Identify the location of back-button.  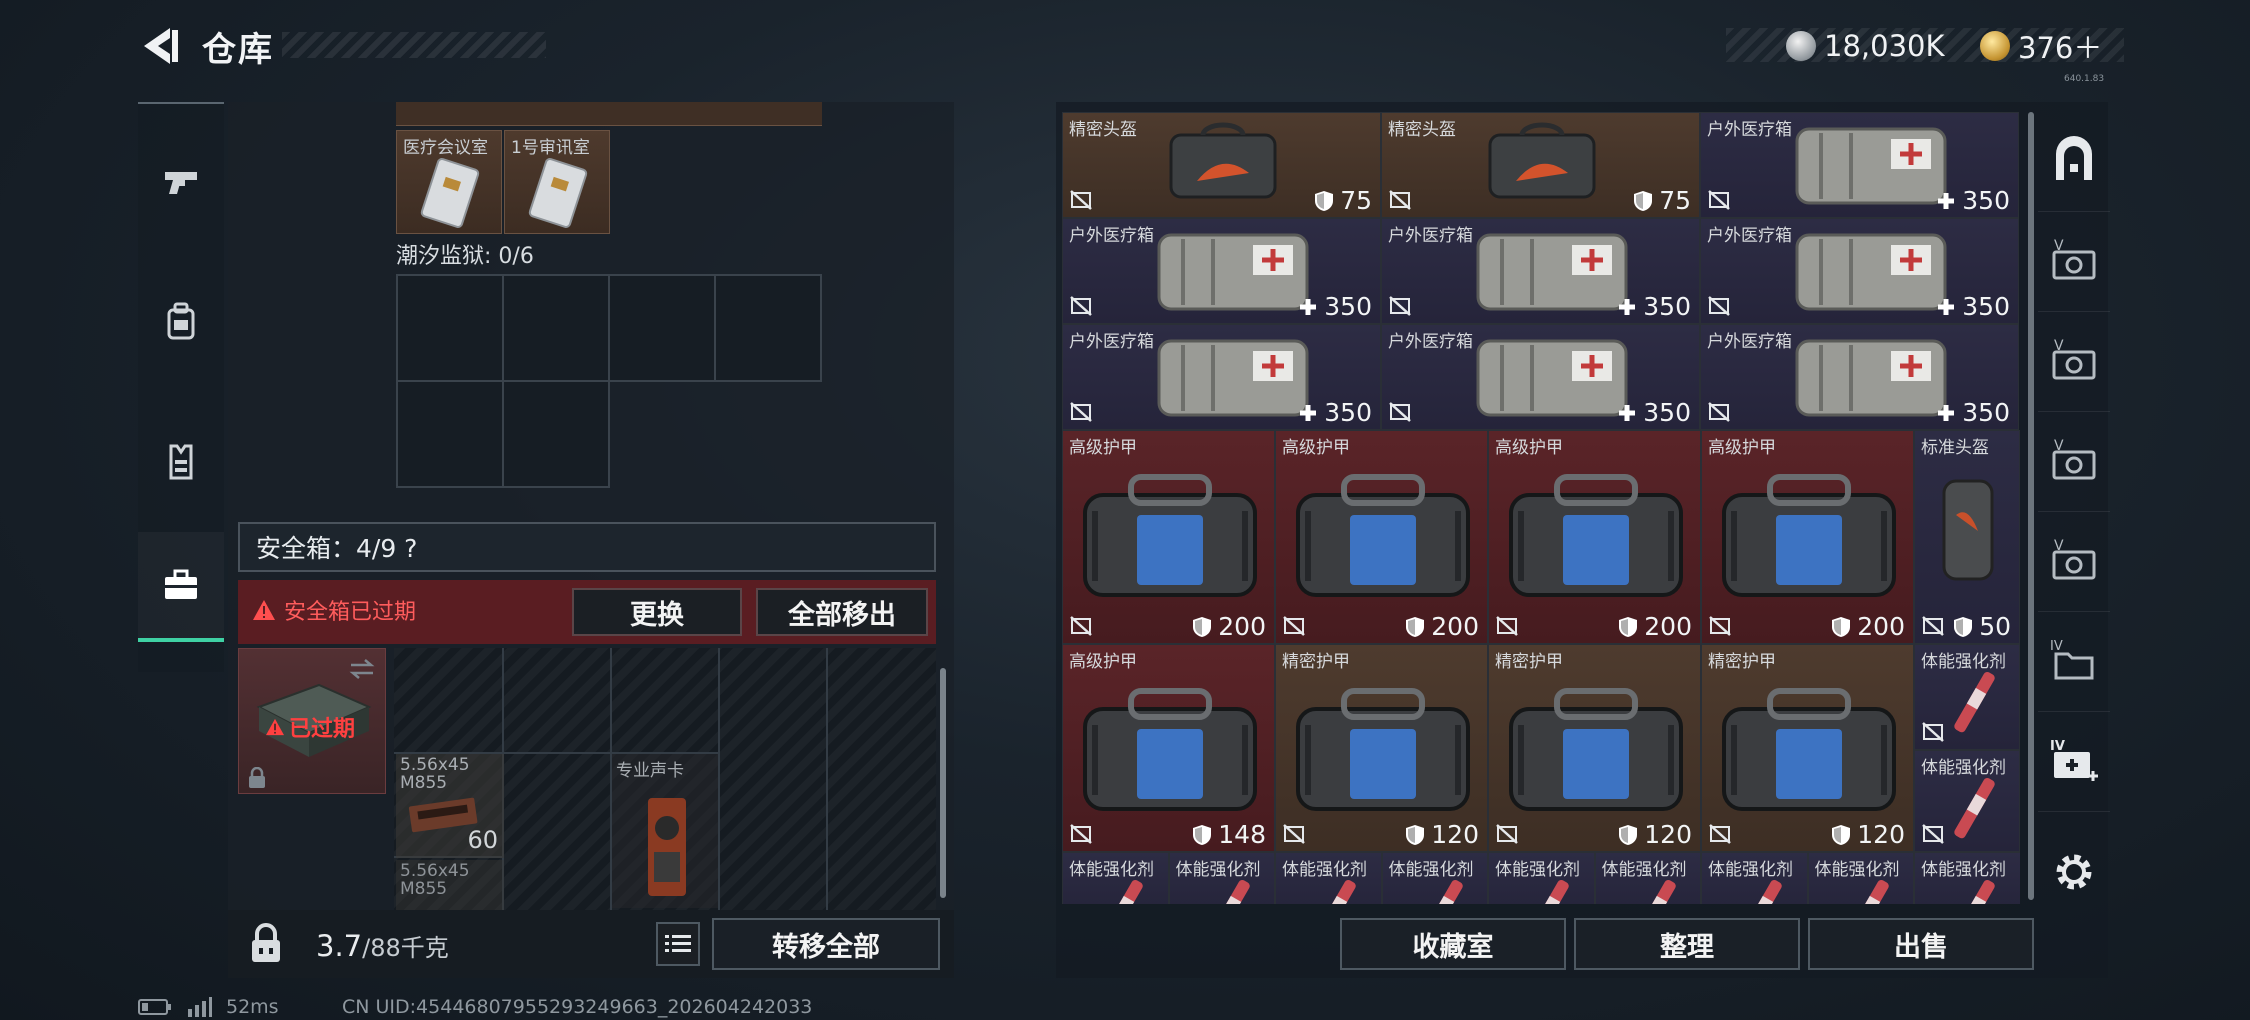
(160, 46).